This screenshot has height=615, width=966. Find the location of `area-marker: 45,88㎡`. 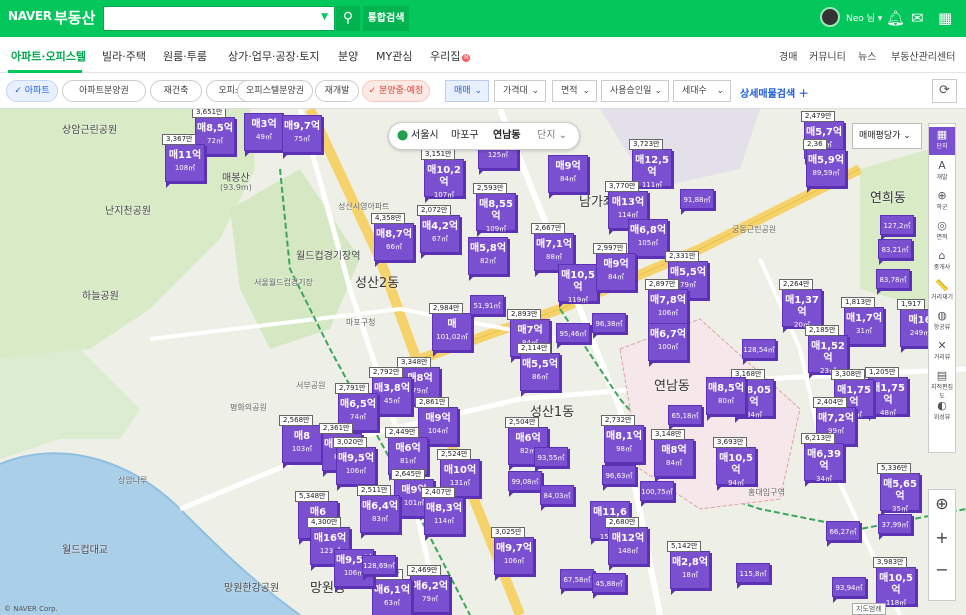

area-marker: 45,88㎡ is located at coordinates (609, 586).